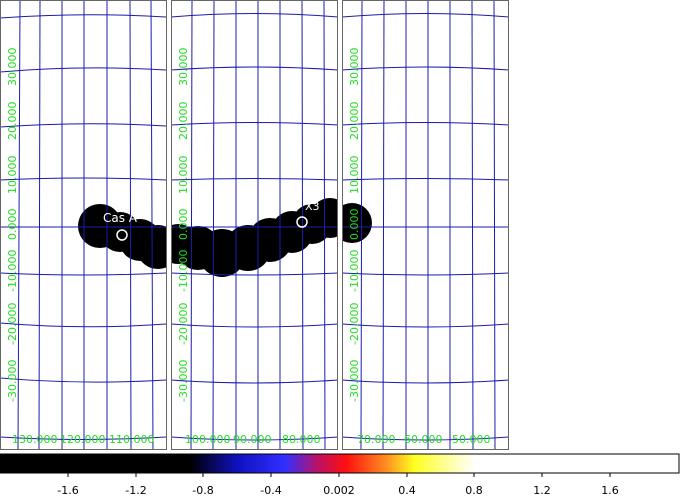 This screenshot has height=499, width=680. I want to click on lon-label: 50.000, so click(471, 439).